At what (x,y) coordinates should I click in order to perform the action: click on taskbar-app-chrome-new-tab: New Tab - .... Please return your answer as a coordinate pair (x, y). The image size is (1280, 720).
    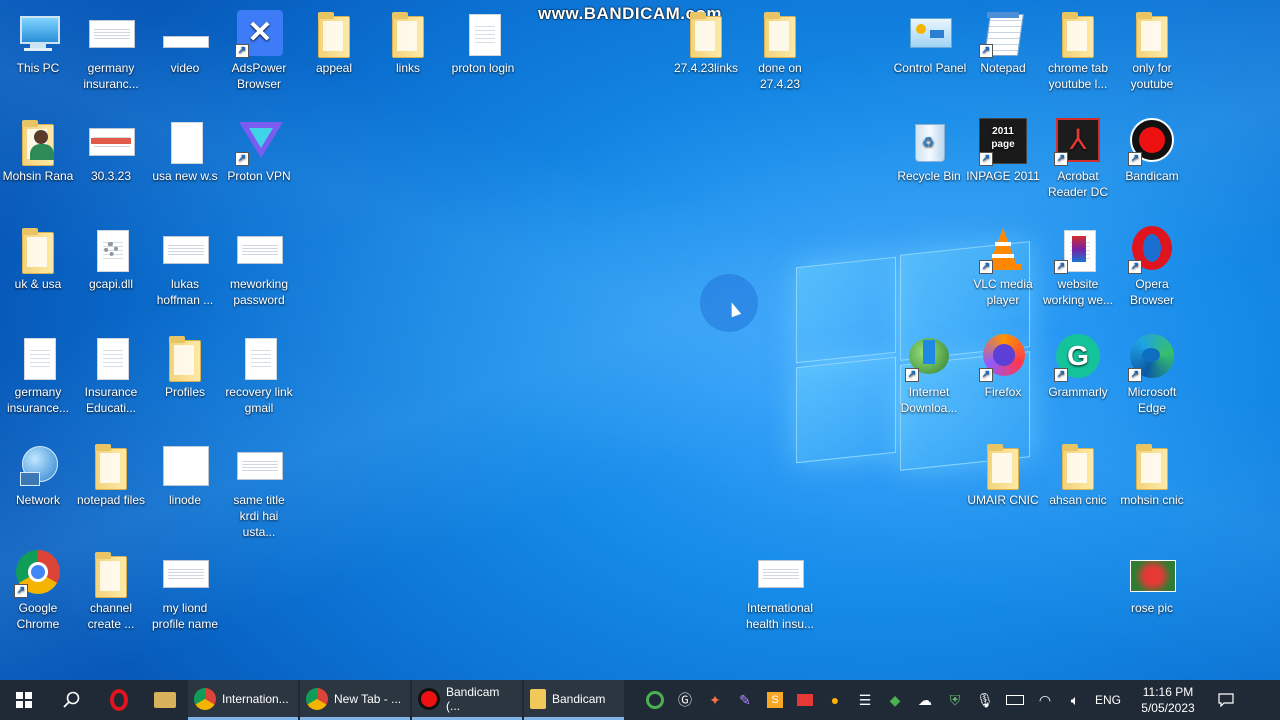
    Looking at the image, I should click on (355, 700).